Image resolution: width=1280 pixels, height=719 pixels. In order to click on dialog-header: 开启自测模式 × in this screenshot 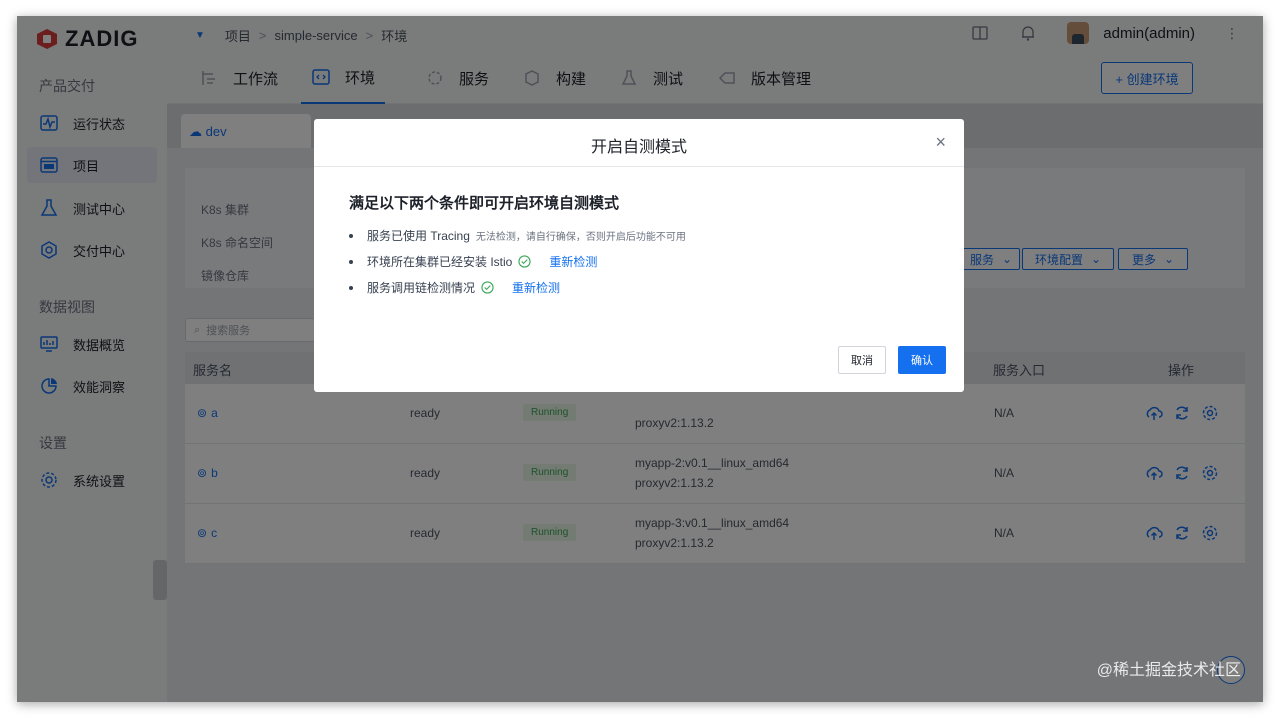, I will do `click(639, 143)`.